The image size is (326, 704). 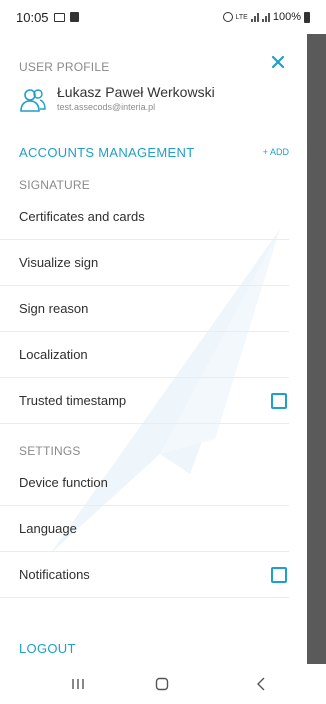 I want to click on signal-2-icon, so click(x=265, y=17).